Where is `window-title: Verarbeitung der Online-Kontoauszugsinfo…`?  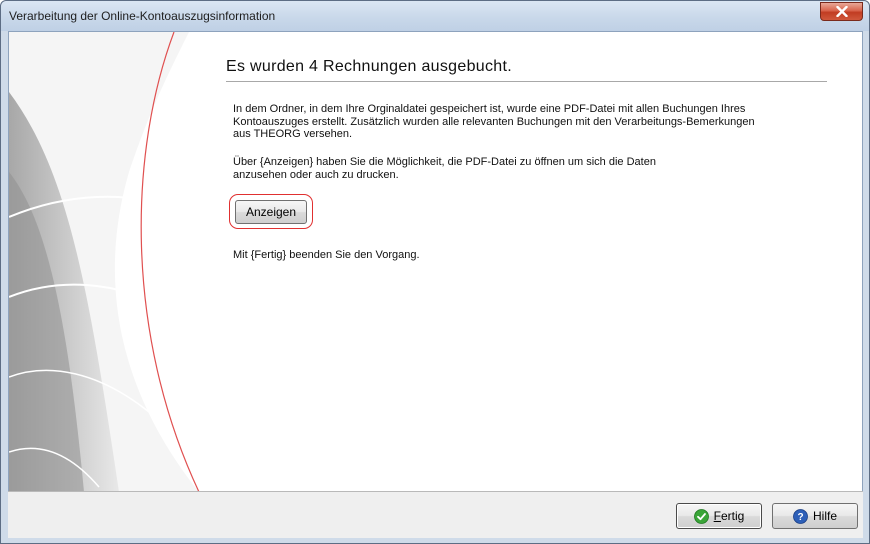 window-title: Verarbeitung der Online-Kontoauszugsinfo… is located at coordinates (142, 16).